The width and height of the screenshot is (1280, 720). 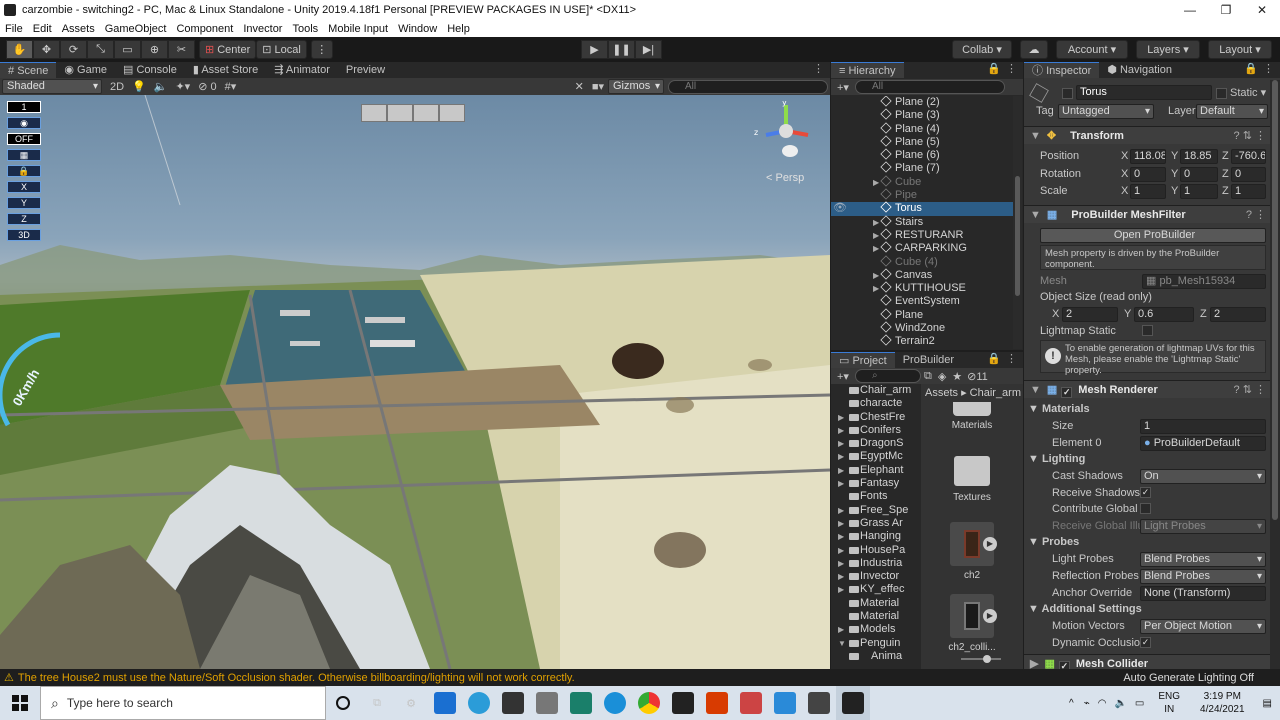 What do you see at coordinates (1251, 68) in the screenshot?
I see `lock-icon: 🔒` at bounding box center [1251, 68].